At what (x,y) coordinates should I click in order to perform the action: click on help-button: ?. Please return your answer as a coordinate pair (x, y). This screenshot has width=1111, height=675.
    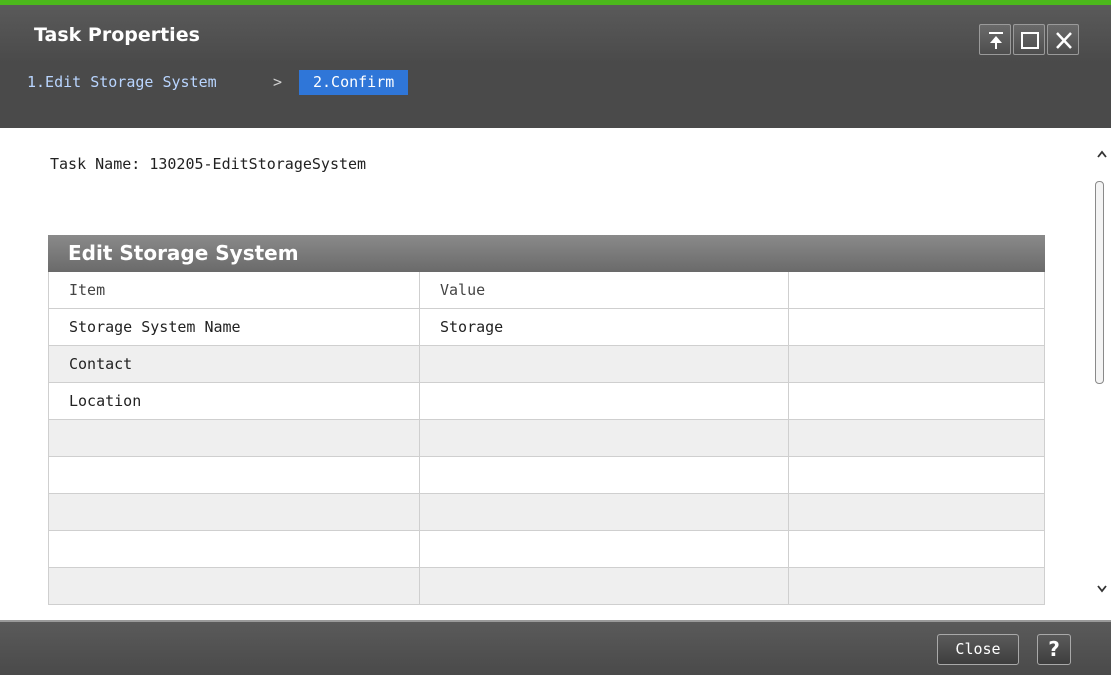
    Looking at the image, I should click on (1054, 649).